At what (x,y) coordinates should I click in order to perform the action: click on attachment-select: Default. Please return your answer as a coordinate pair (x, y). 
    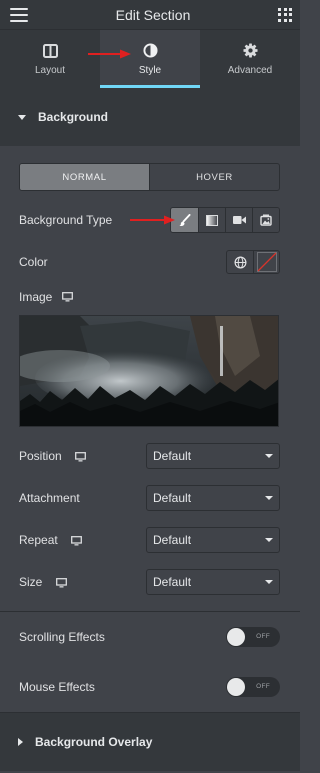
    Looking at the image, I should click on (213, 498).